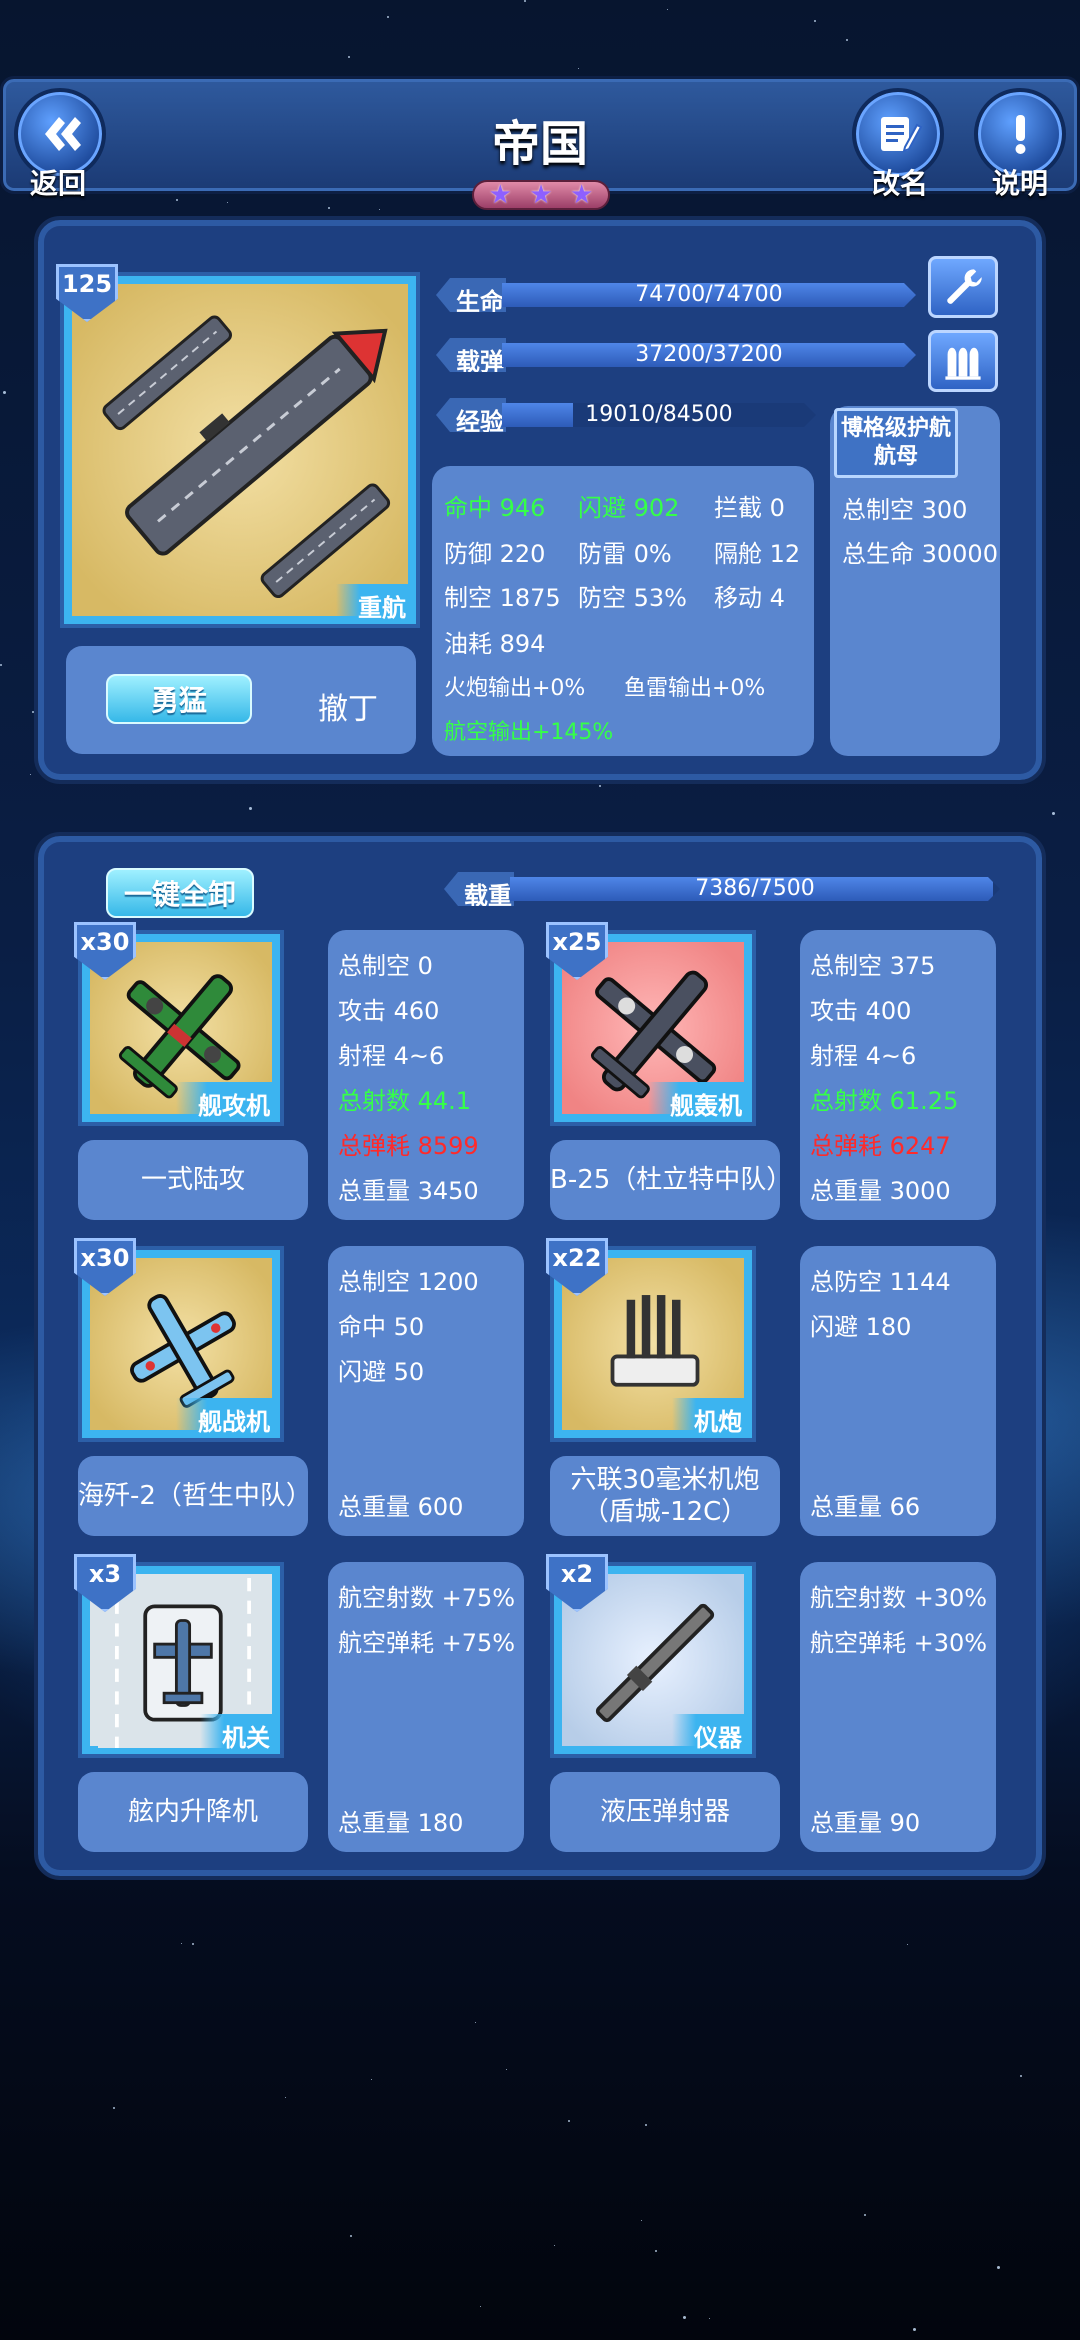  Describe the element at coordinates (712, 1734) in the screenshot. I see `equipment-type-tag: 仪器` at that location.